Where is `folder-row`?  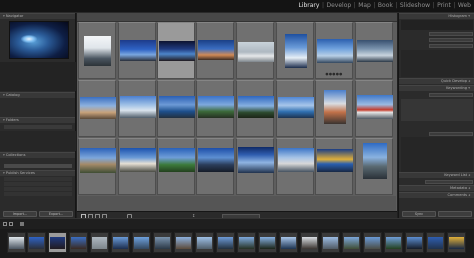
folder-row is located at coordinates (38, 127).